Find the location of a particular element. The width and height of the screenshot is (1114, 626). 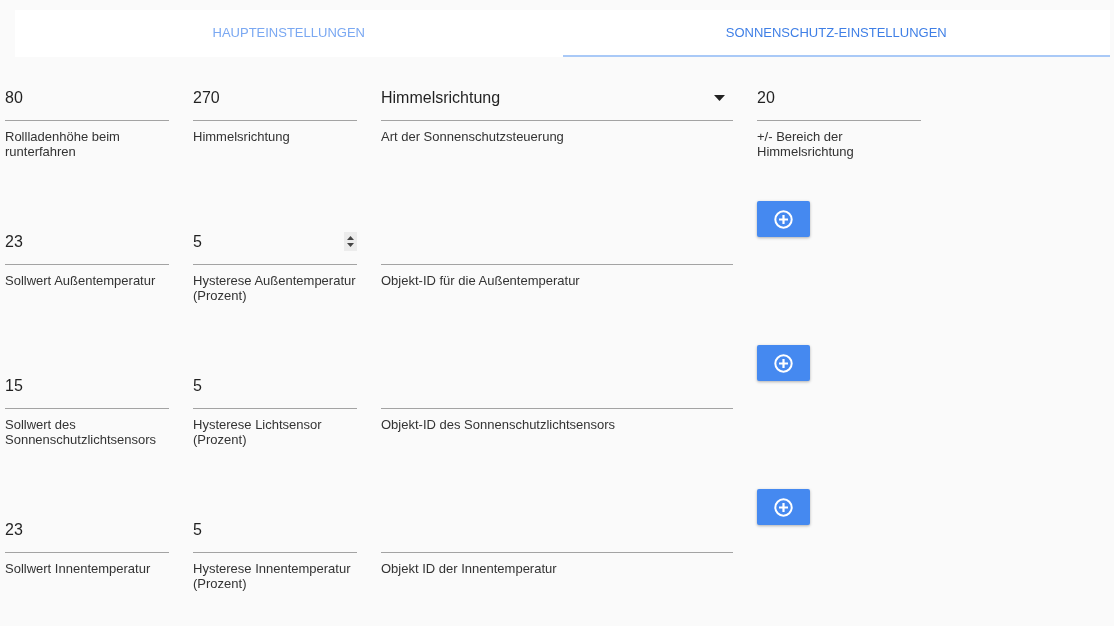

field-label: Rollladenhöhe beim runterfahren is located at coordinates (63, 144).